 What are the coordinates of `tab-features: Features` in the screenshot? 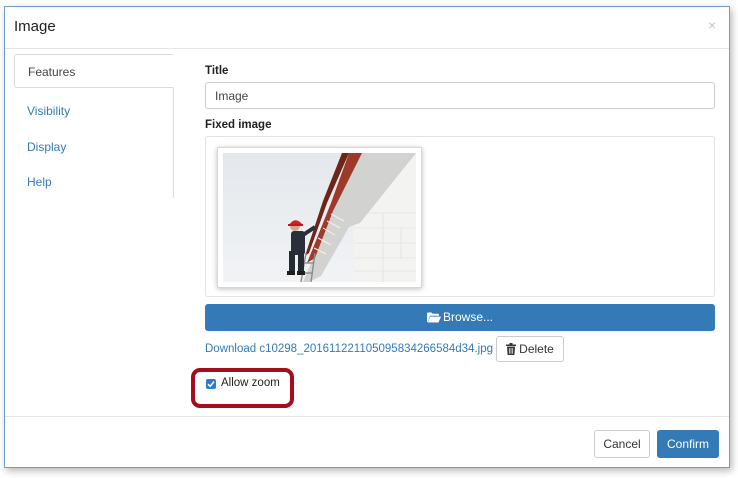 It's located at (94, 71).